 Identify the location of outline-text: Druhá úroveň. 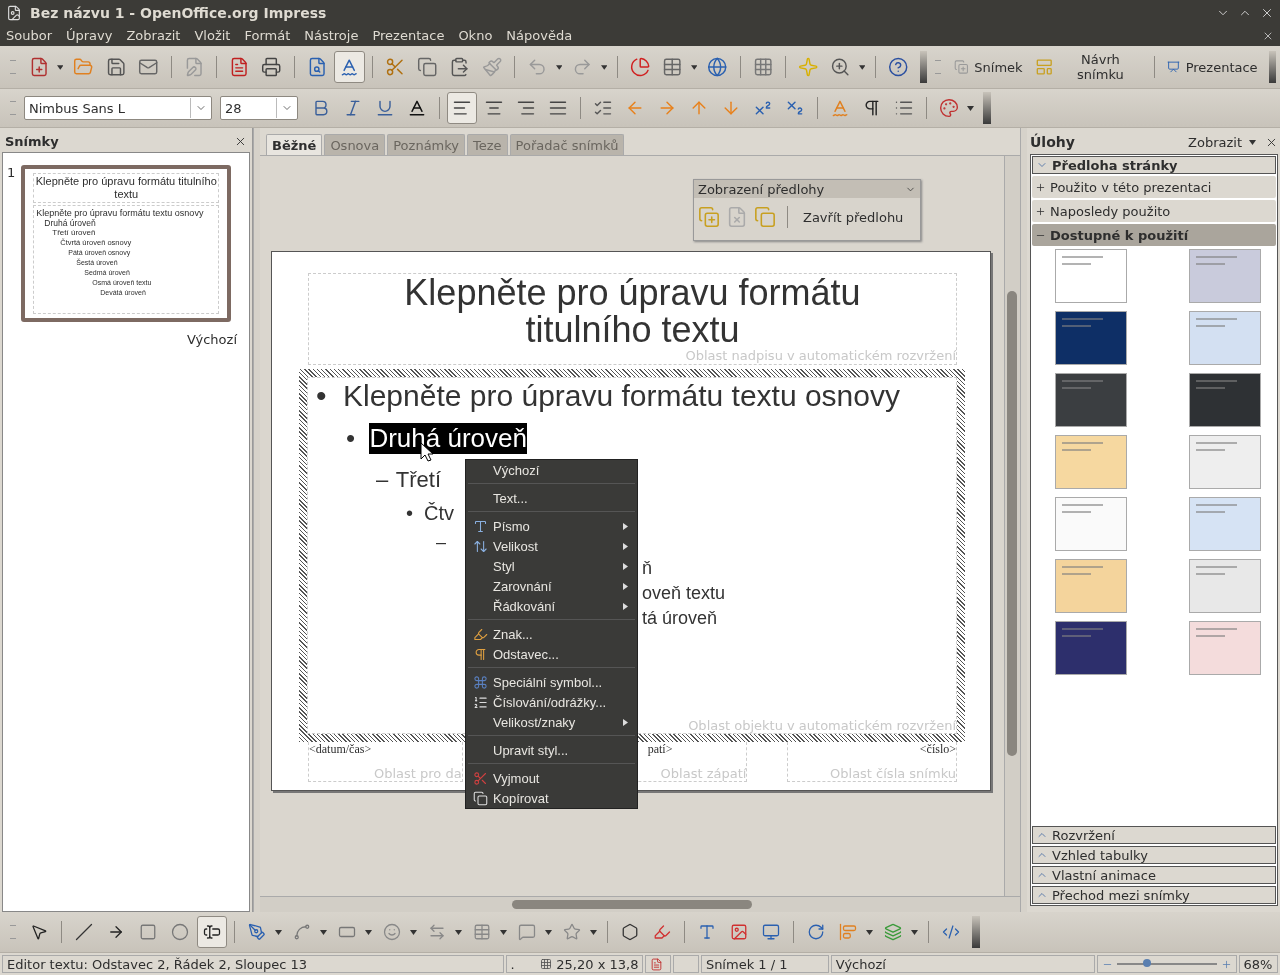
(448, 438).